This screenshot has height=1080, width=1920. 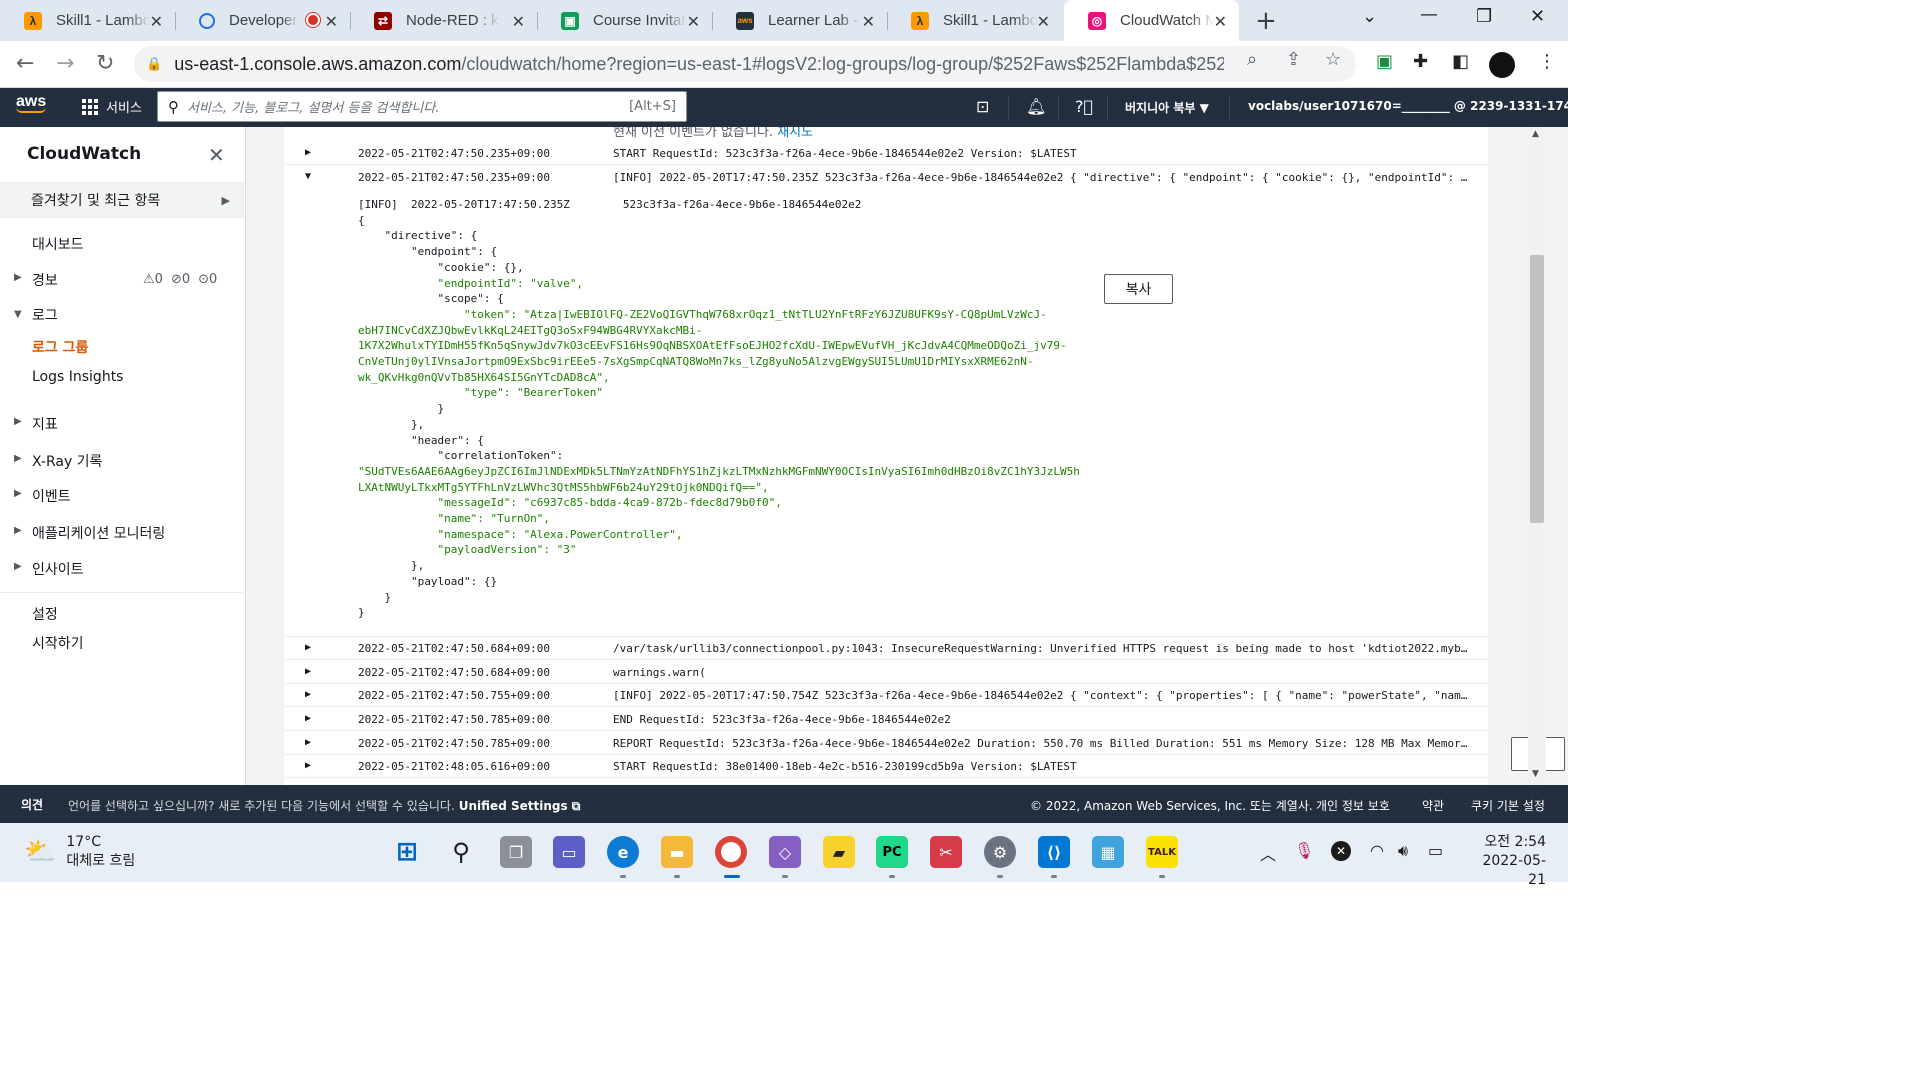 What do you see at coordinates (58, 643) in the screenshot?
I see `sidebar-item-getting-started: 시작하기` at bounding box center [58, 643].